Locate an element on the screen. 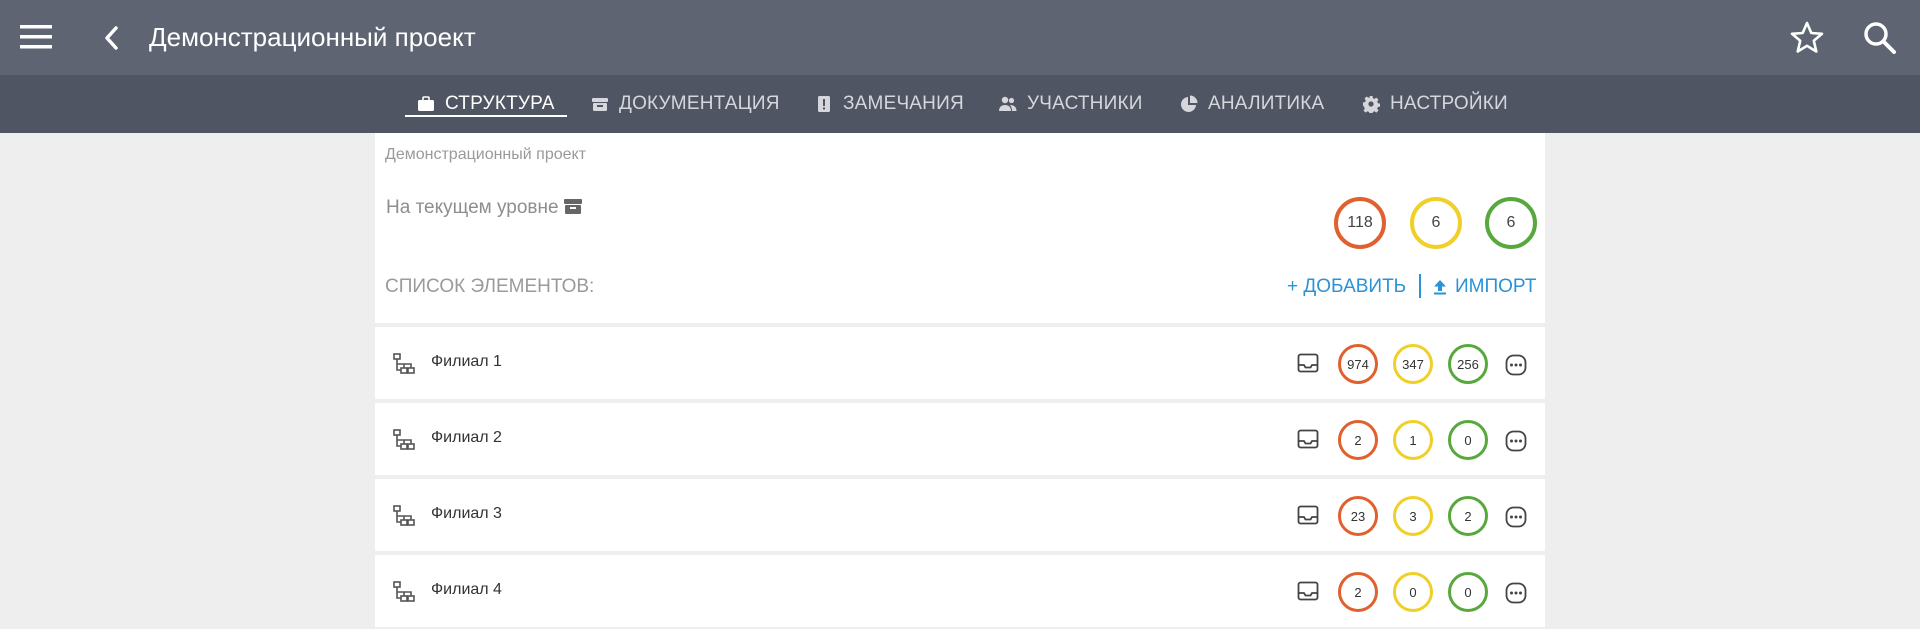 The height and width of the screenshot is (629, 1920). tab-label: ЗАМЕЧАНИЯ is located at coordinates (903, 103).